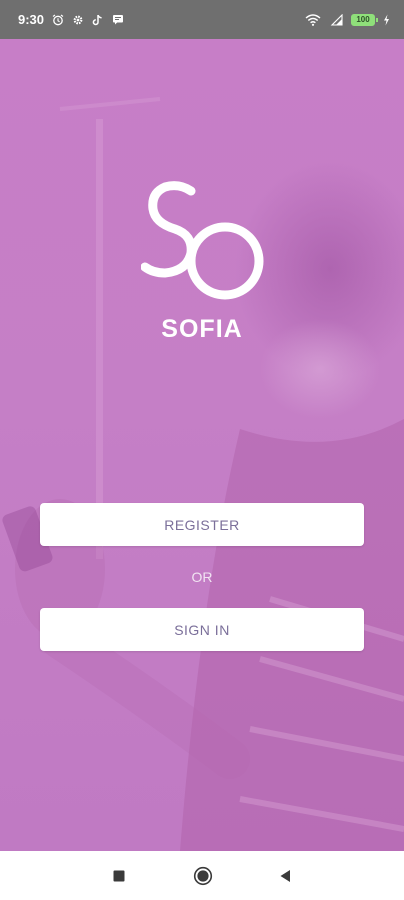  What do you see at coordinates (347, 19) in the screenshot?
I see `status-right: 100` at bounding box center [347, 19].